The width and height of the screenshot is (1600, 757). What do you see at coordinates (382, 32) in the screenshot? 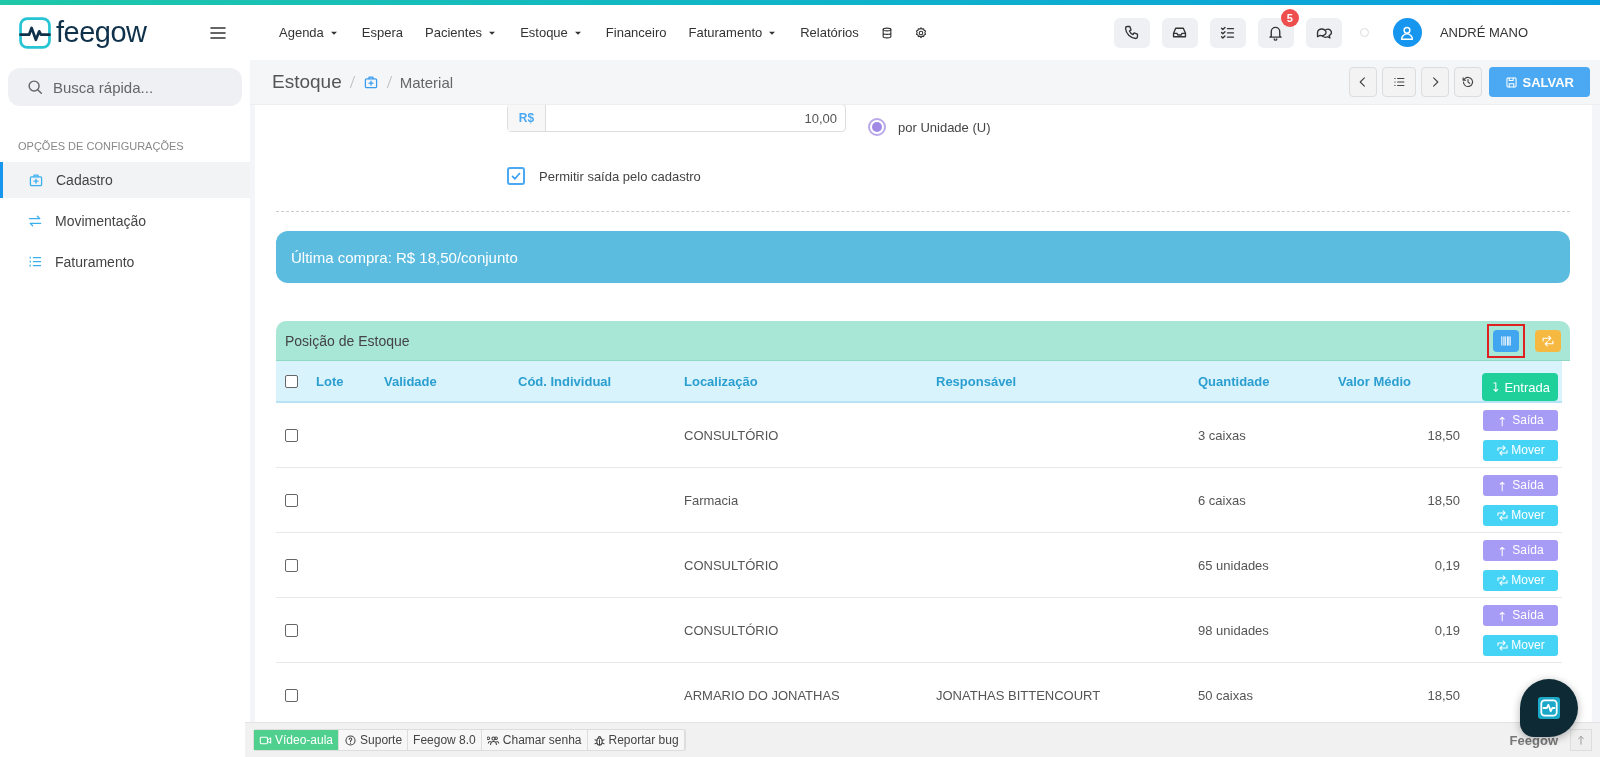
I see `nav-link: Espera` at bounding box center [382, 32].